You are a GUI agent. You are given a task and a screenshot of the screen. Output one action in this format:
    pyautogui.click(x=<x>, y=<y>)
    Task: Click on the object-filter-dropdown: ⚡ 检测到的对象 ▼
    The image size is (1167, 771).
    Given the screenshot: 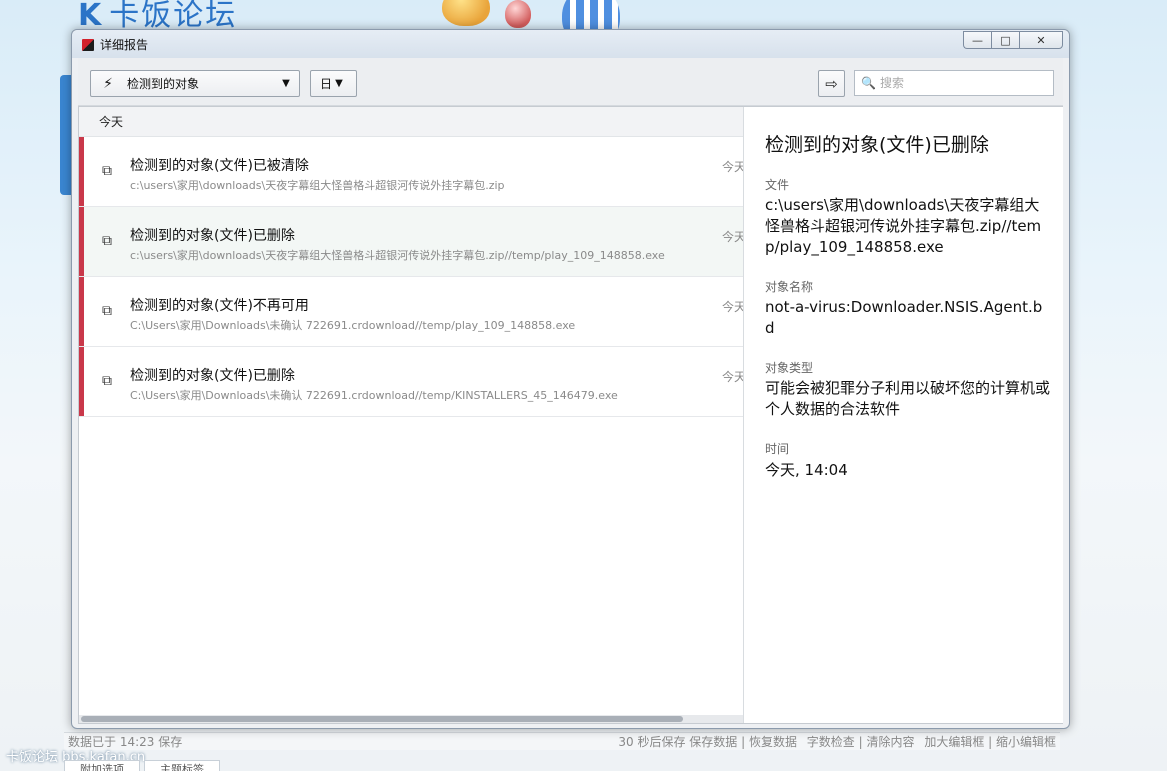 What is the action you would take?
    pyautogui.click(x=195, y=83)
    